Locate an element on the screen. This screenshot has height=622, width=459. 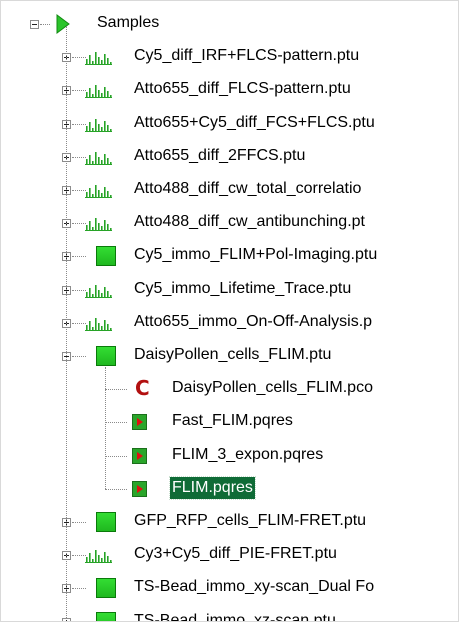
tree-item-label: Cy5_immo_FLIM+Pol-Imaging.ptu is located at coordinates (255, 255).